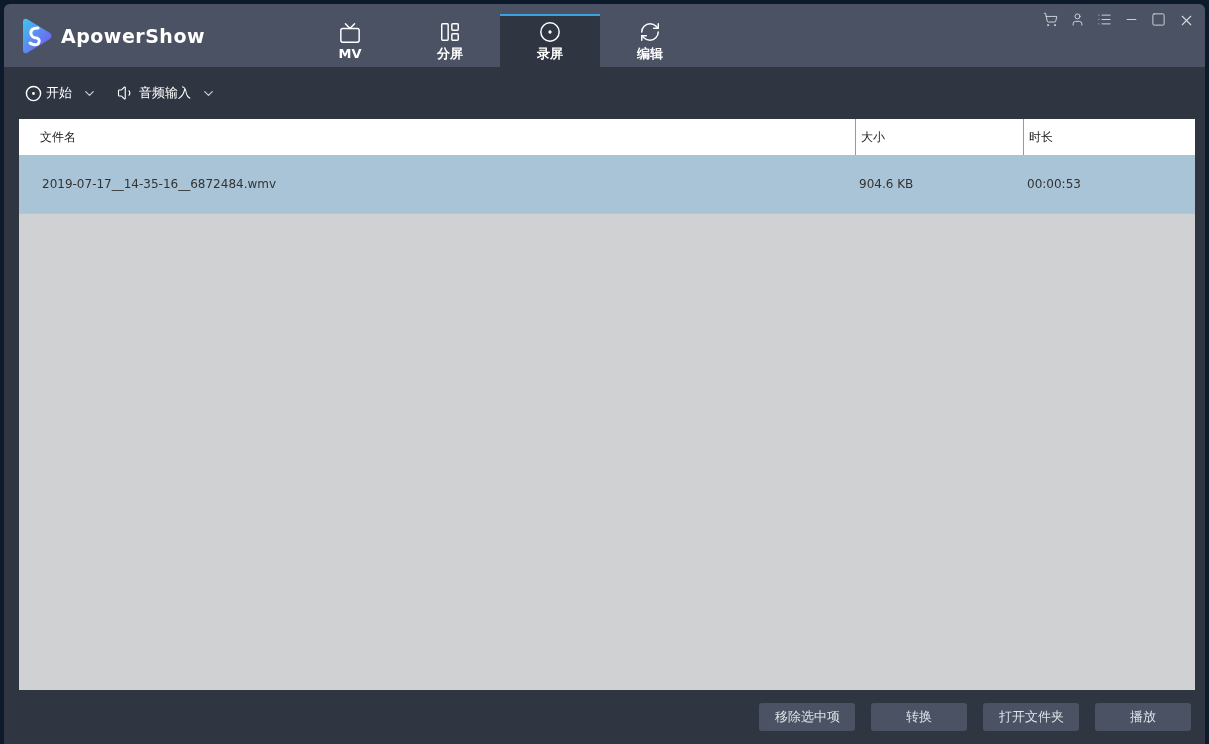  I want to click on nav-tab: 录屏, so click(550, 40).